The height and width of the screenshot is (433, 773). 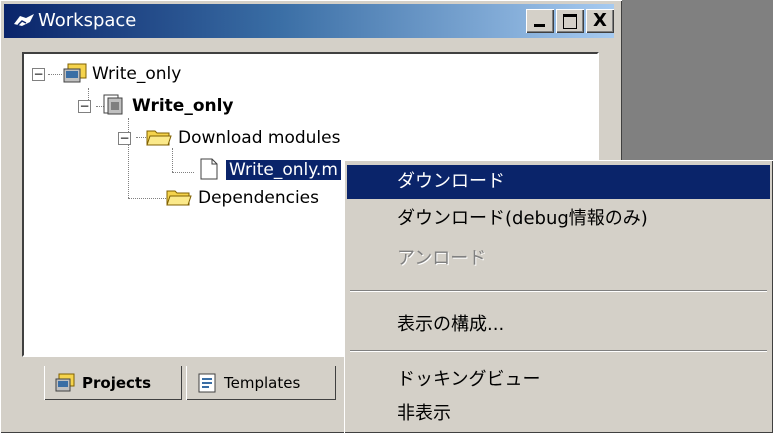 I want to click on tree-node-label: Dependencies, so click(x=258, y=198).